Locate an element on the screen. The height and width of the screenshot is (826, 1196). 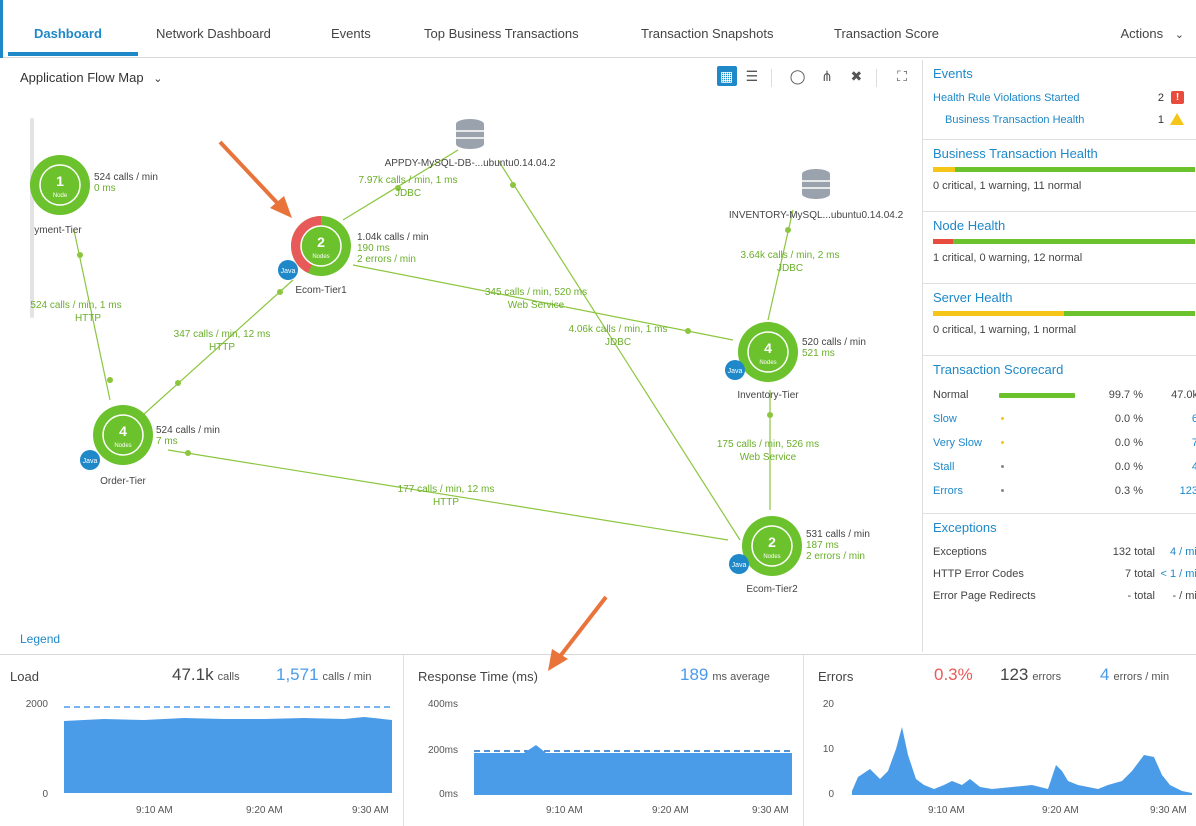
edge-label: 524 calls / min, 1 ms is located at coordinates (75, 305).